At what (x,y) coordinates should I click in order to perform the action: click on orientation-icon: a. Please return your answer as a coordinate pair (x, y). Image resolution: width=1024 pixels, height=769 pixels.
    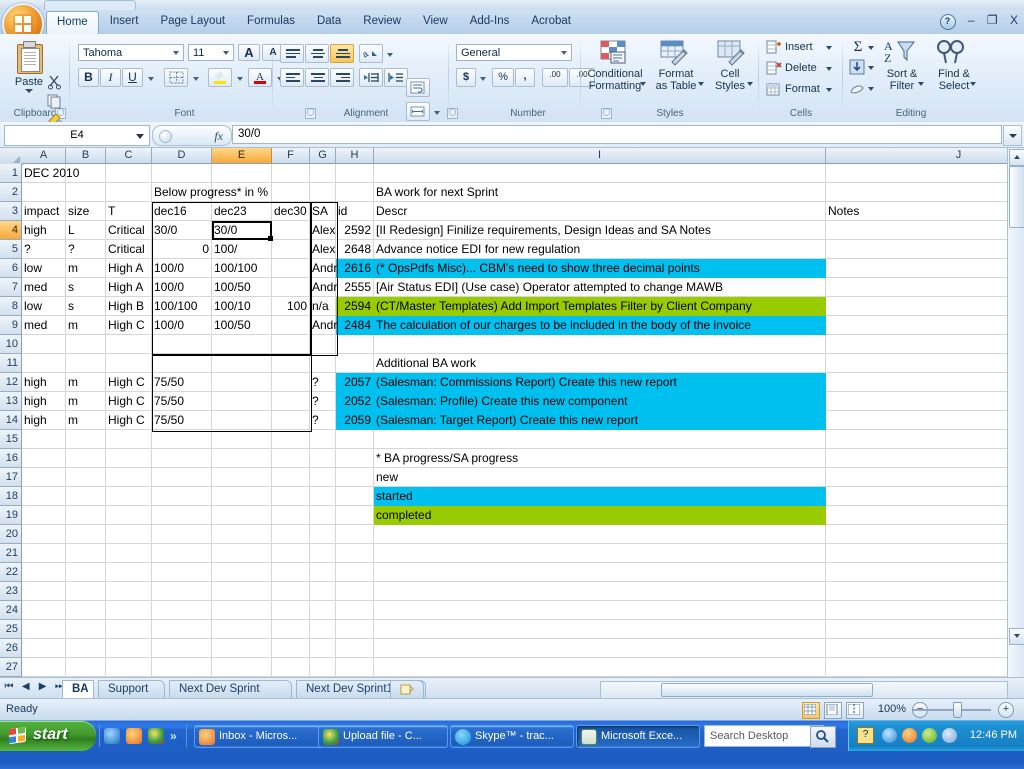
    Looking at the image, I should click on (371, 53).